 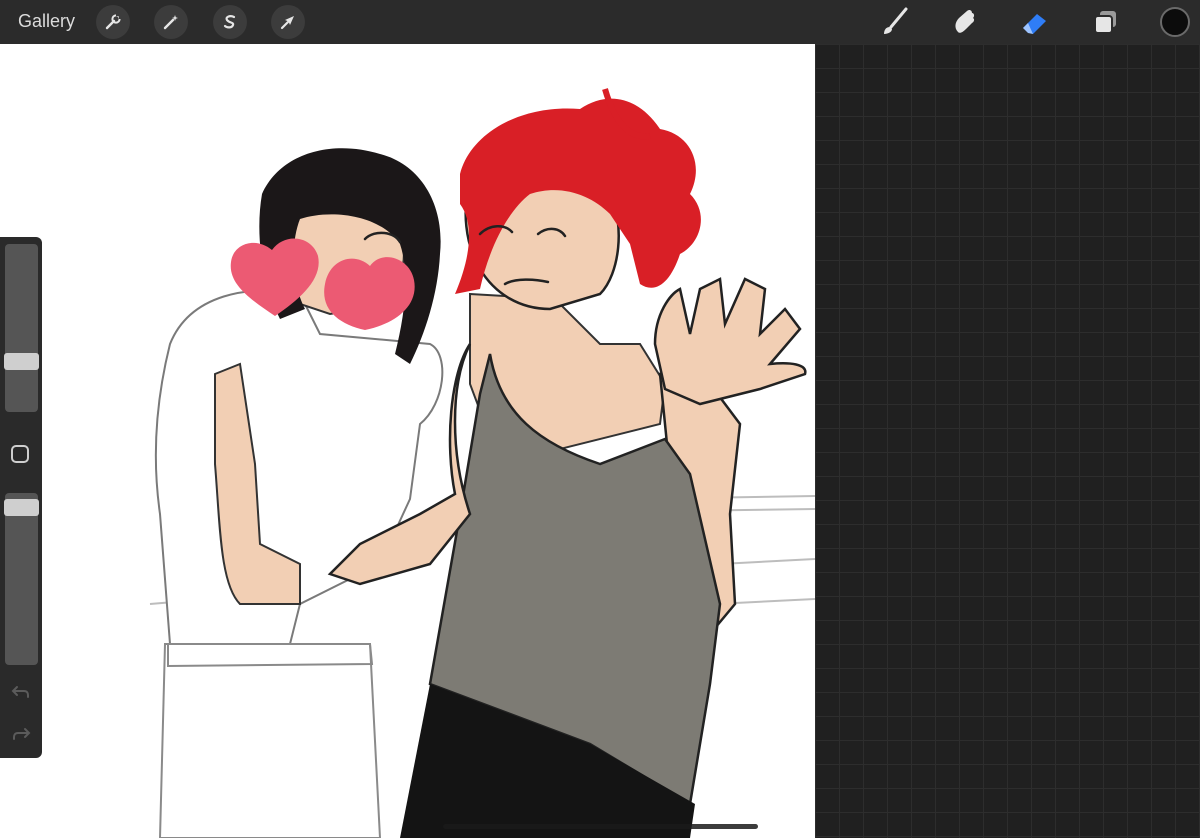 I want to click on color-picker-button, so click(x=1175, y=22).